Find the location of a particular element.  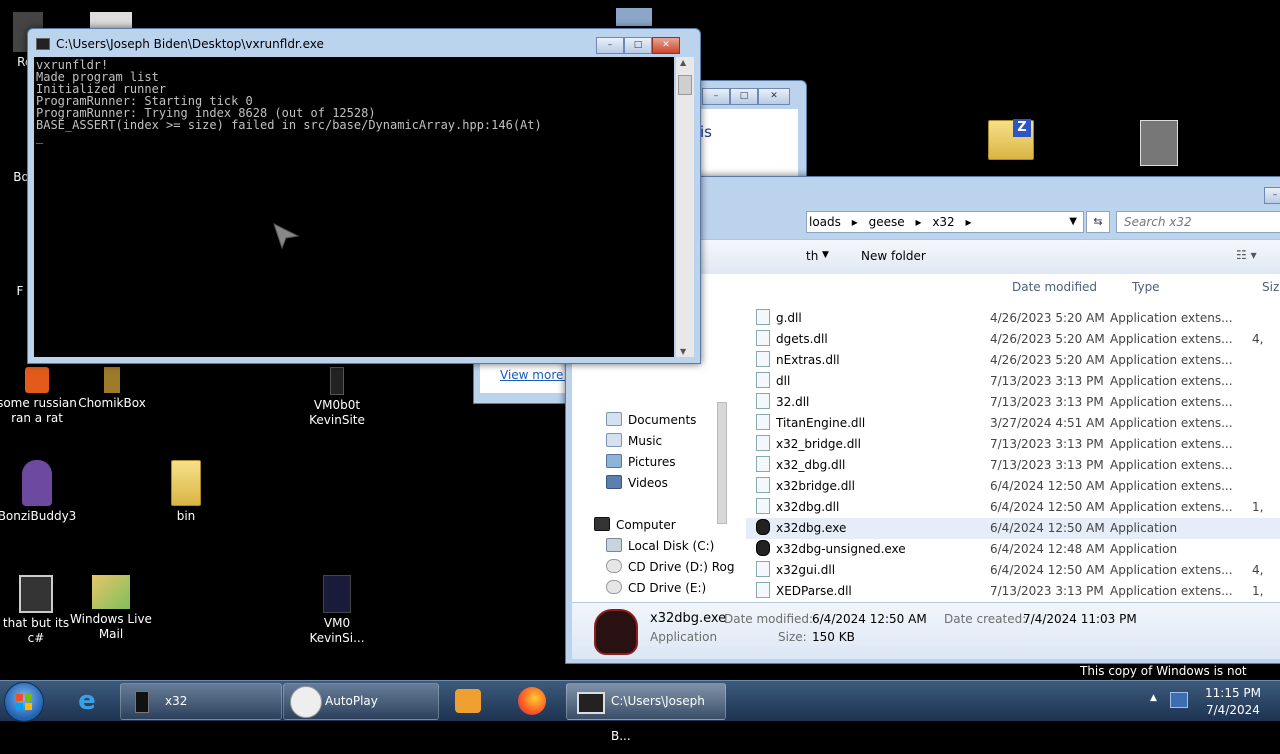

desktop-icon-windows-live-mail: Windows Live Mail is located at coordinates (111, 608).